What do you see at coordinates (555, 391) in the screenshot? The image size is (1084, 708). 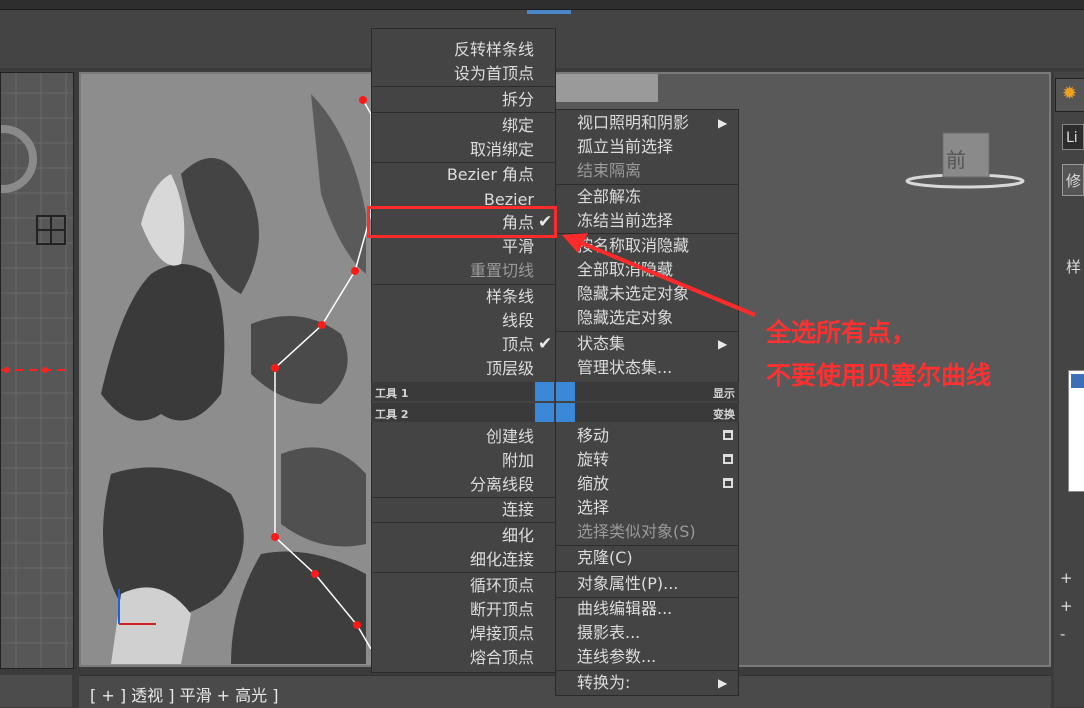 I see `quad-header-tools1: 工具 1 显示` at bounding box center [555, 391].